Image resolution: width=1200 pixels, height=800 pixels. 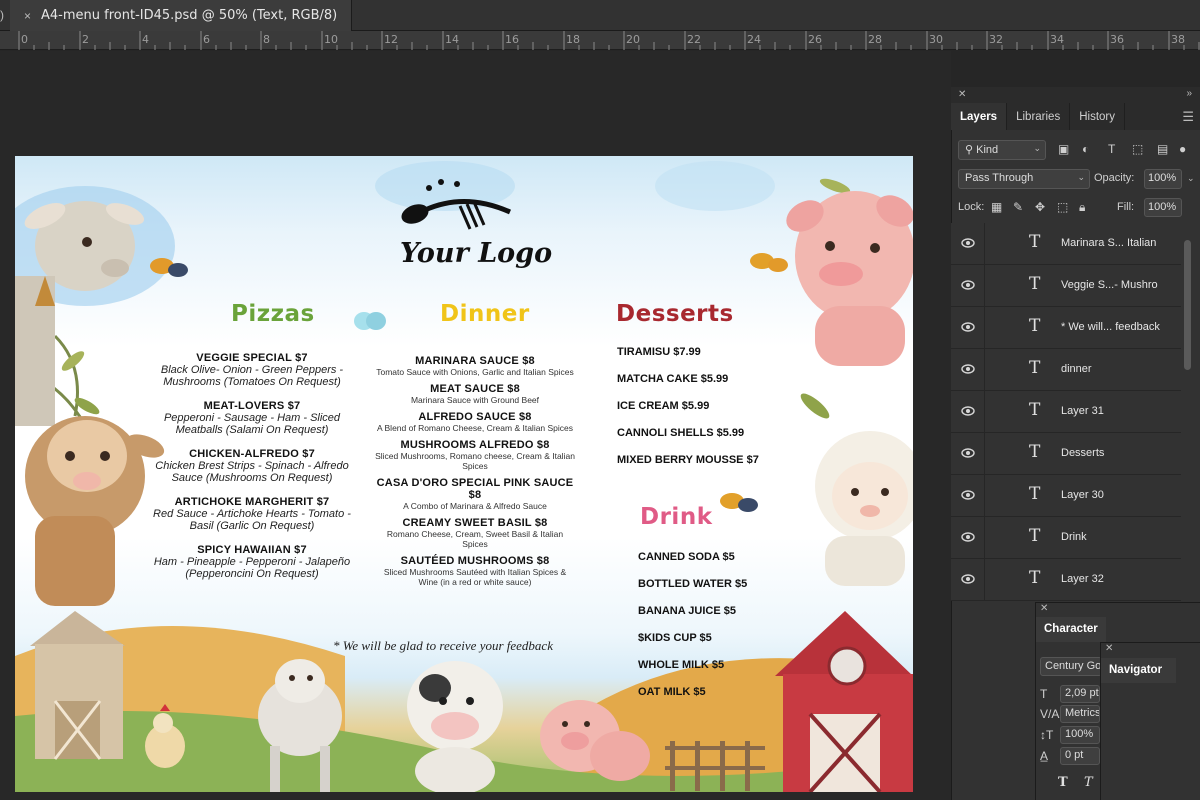 What do you see at coordinates (1082, 207) in the screenshot?
I see `lock-all-icon: 🔒︎` at bounding box center [1082, 207].